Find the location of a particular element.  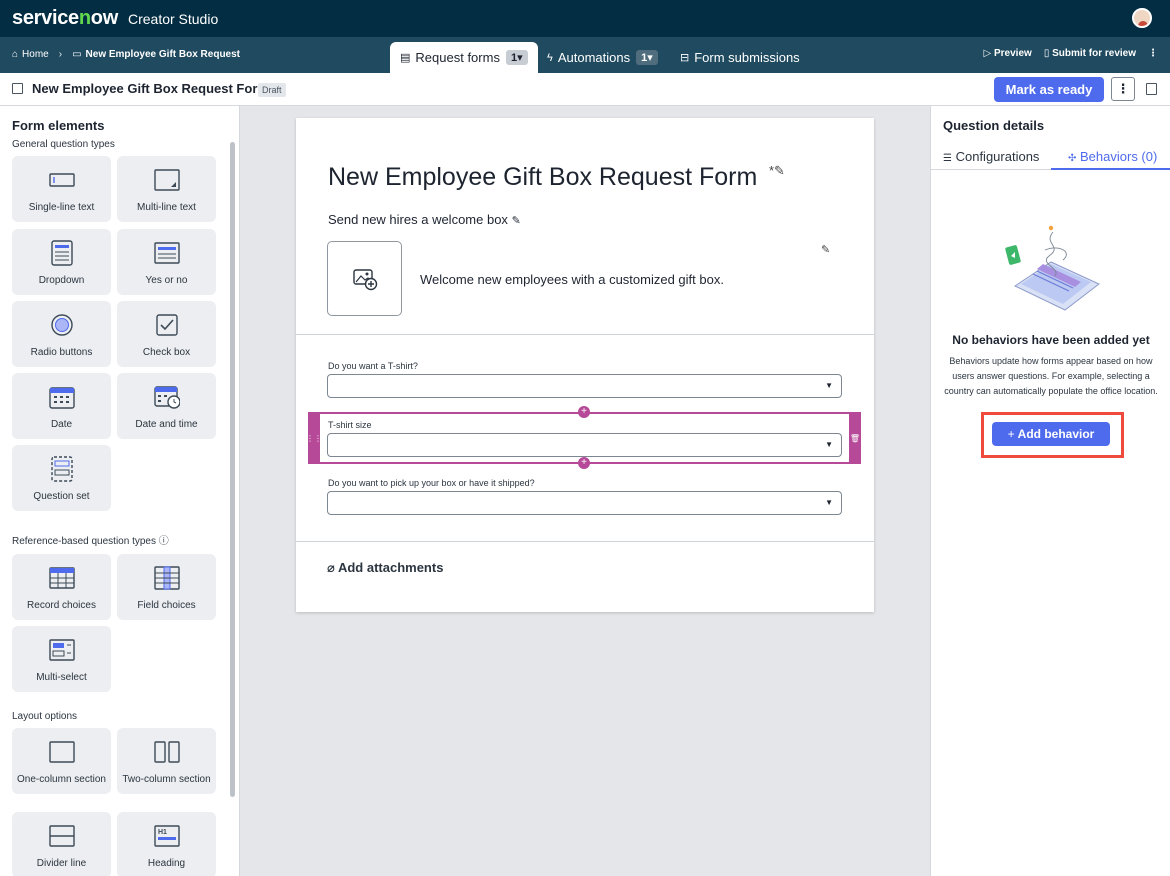

element-divider-line: Divider line is located at coordinates (61, 844).